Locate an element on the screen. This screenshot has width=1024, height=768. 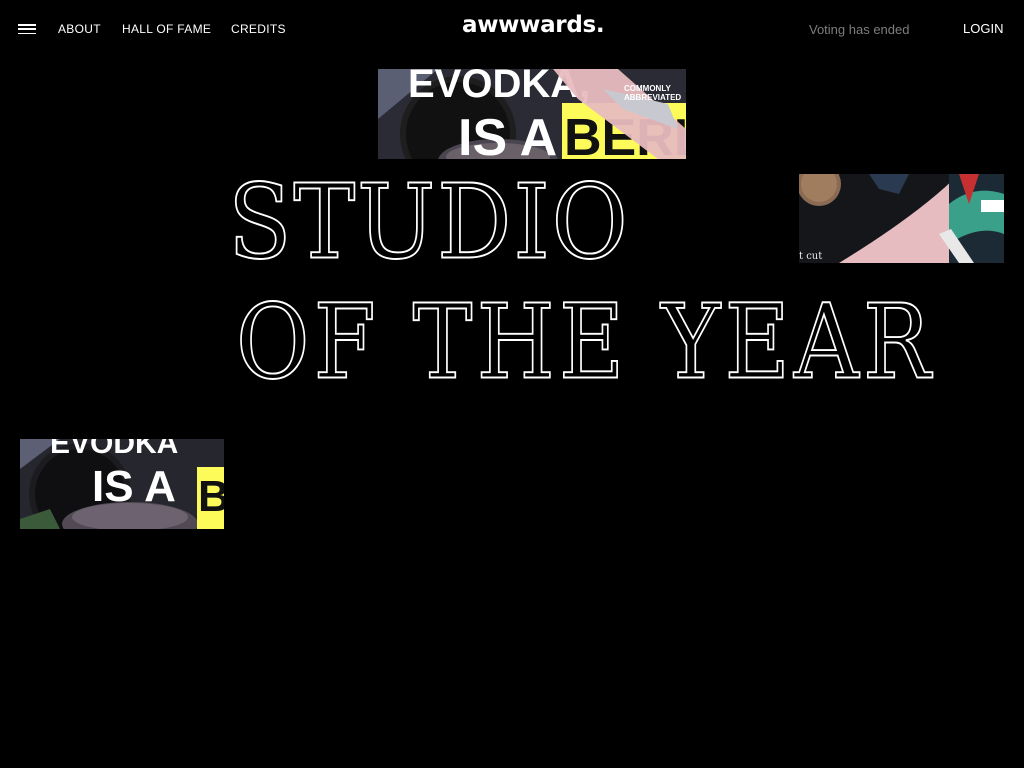
awwwards-logo: awwwards. is located at coordinates (533, 25).